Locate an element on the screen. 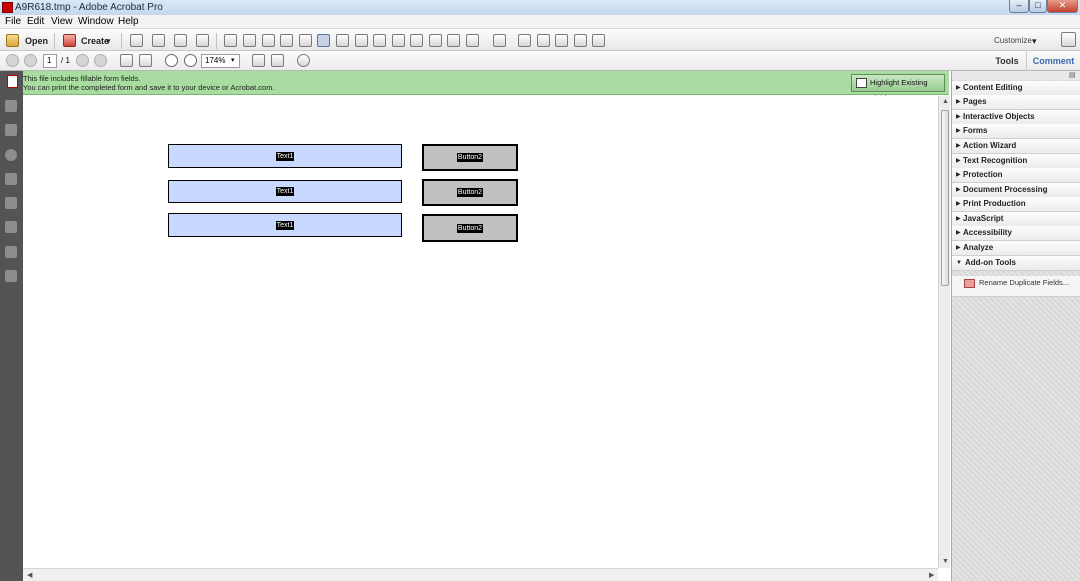  form-icon is located at coordinates (12, 81).